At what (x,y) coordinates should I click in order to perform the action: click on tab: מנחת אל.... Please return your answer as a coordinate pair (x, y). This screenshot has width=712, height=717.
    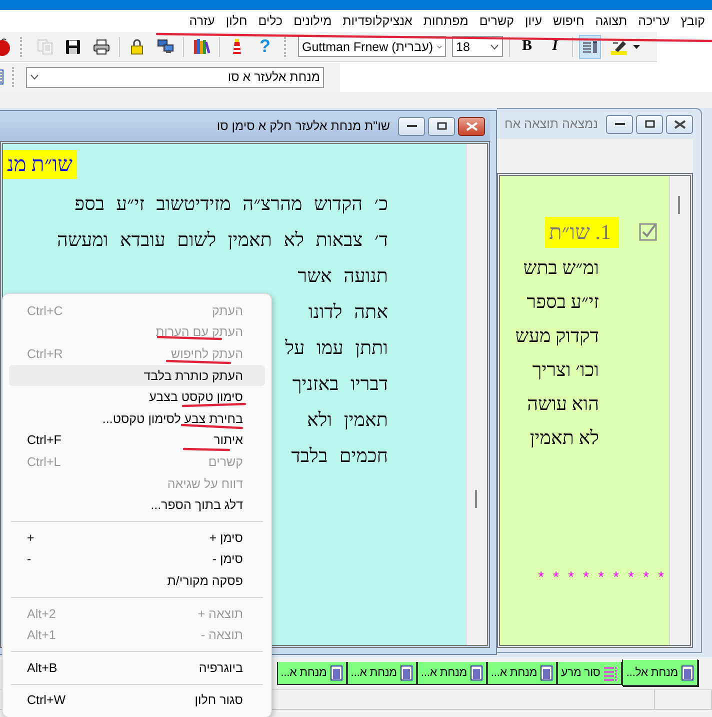
    Looking at the image, I should click on (660, 672).